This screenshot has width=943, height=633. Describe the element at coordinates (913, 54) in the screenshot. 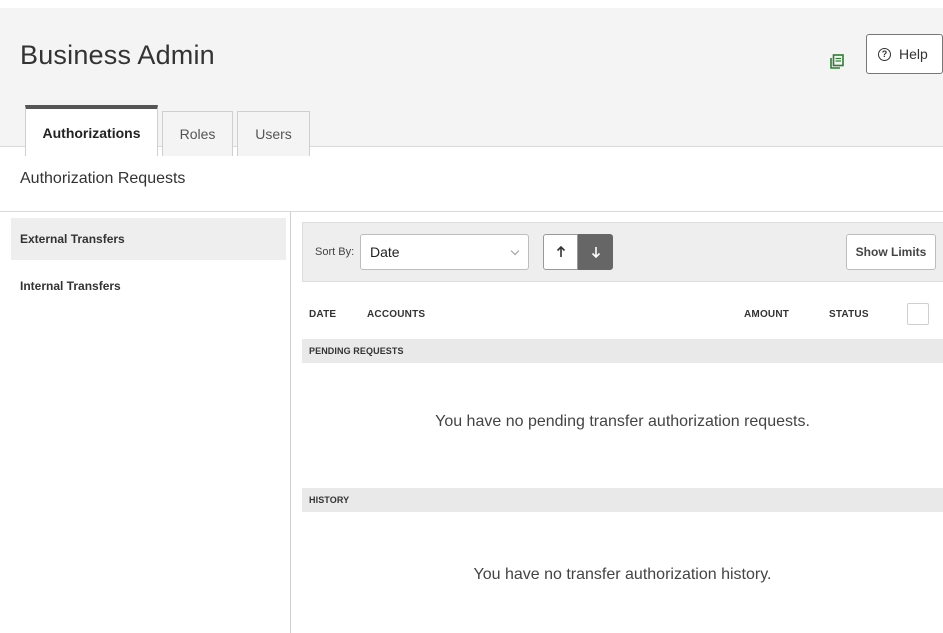

I see `help-button-label: Help` at that location.